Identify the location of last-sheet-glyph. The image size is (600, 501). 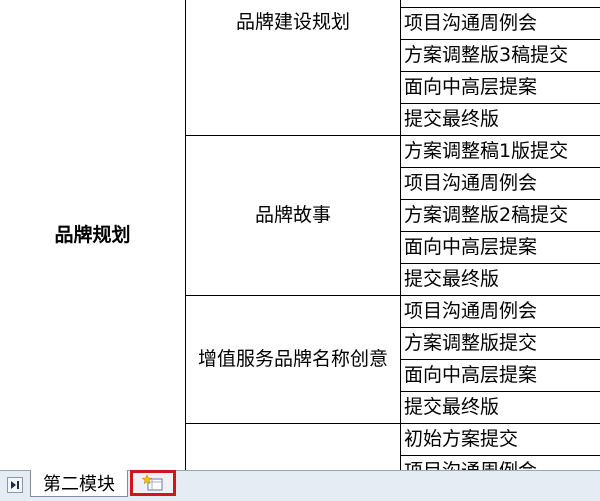
(15, 485).